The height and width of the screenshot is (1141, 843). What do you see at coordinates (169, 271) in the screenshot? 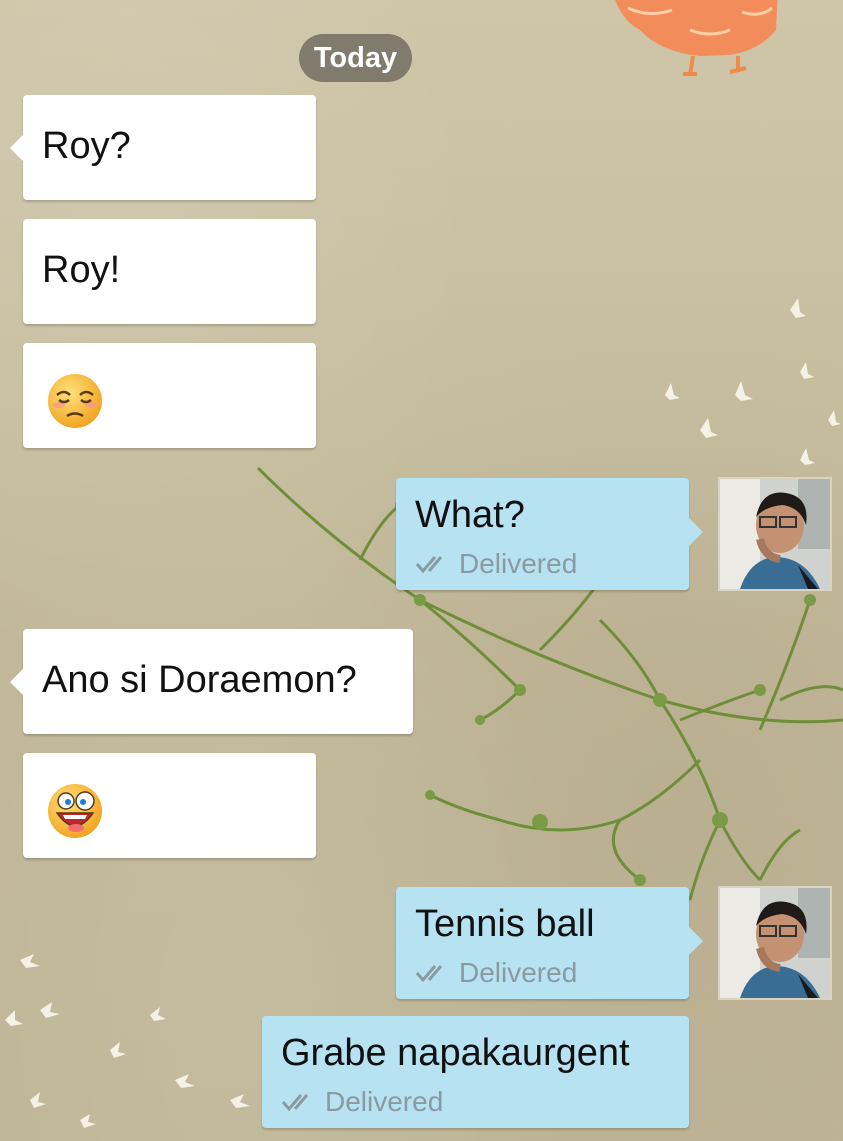
I see `incoming-message-bubble: Roy!` at bounding box center [169, 271].